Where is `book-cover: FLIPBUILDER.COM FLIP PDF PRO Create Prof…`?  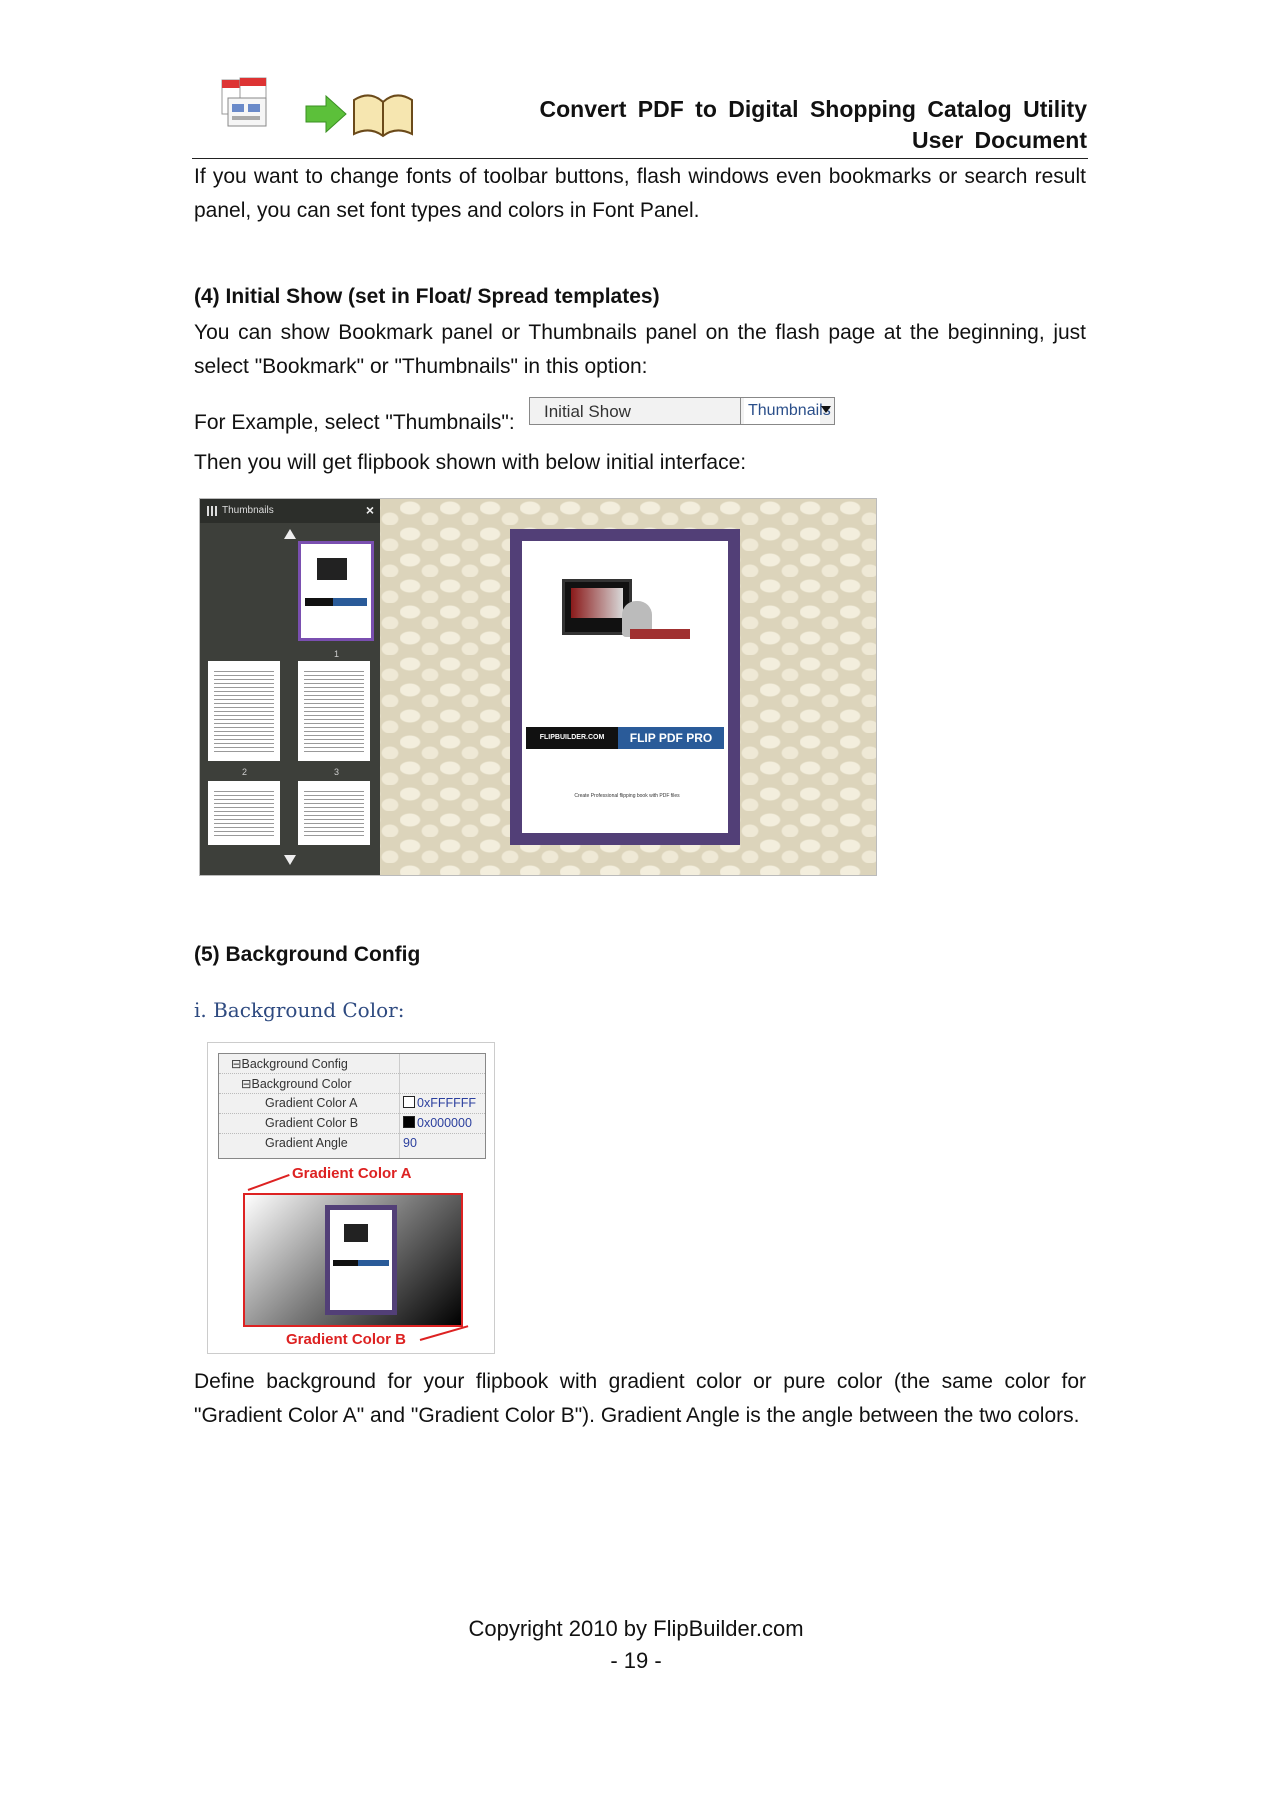
book-cover: FLIPBUILDER.COM FLIP PDF PRO Create Prof… is located at coordinates (625, 687).